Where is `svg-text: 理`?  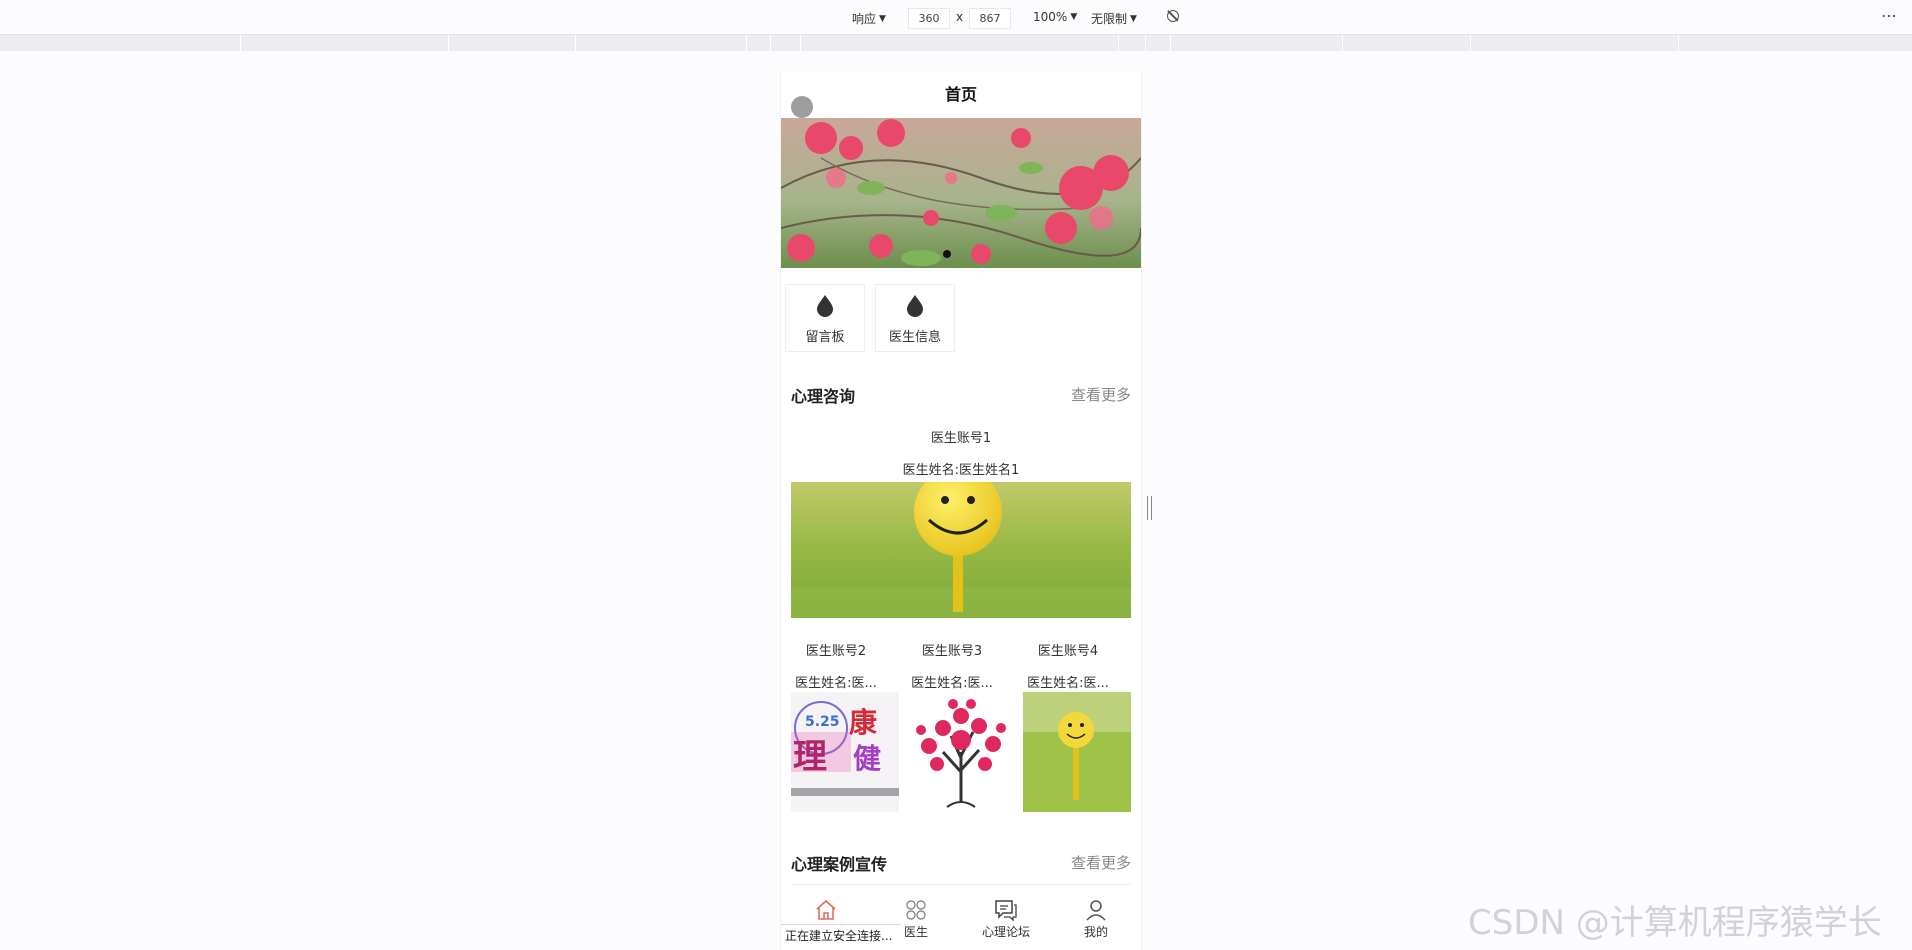 svg-text: 理 is located at coordinates (810, 757).